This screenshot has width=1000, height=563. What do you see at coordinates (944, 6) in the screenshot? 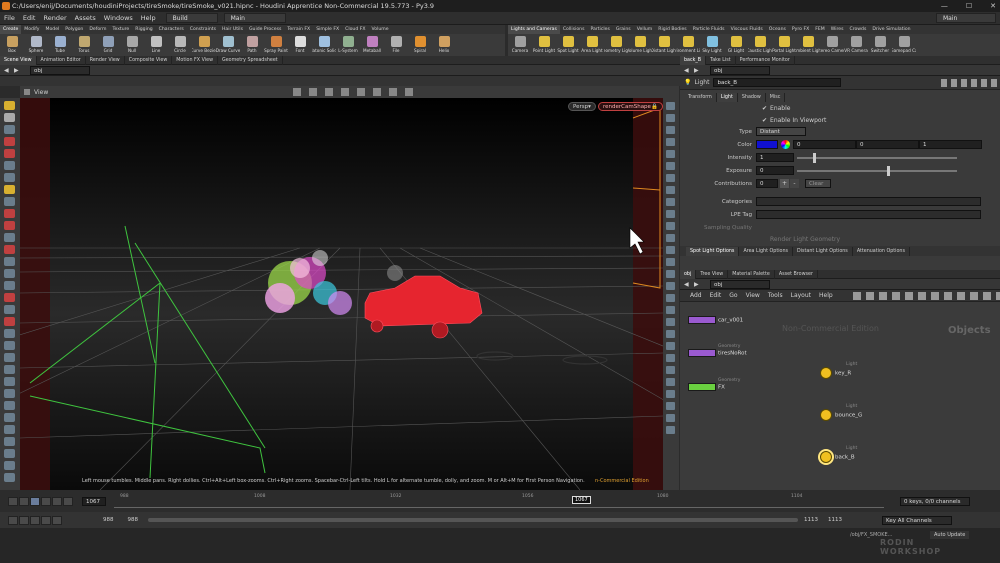
I see `minimize-icon: —` at bounding box center [944, 6].